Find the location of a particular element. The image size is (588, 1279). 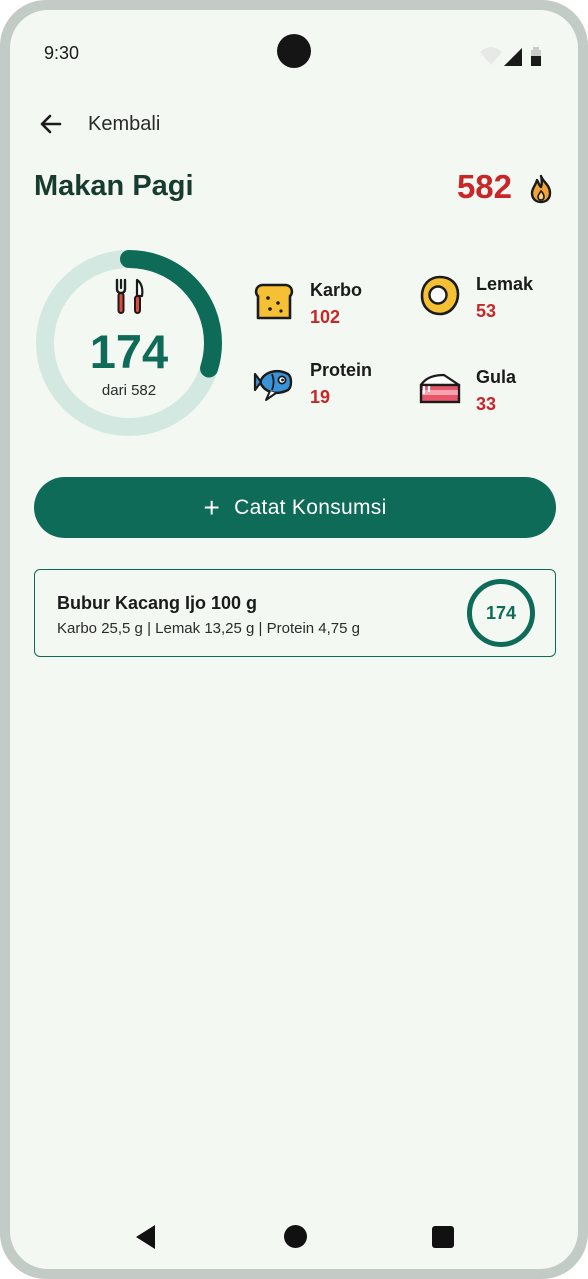

fish-icon is located at coordinates (274, 382).